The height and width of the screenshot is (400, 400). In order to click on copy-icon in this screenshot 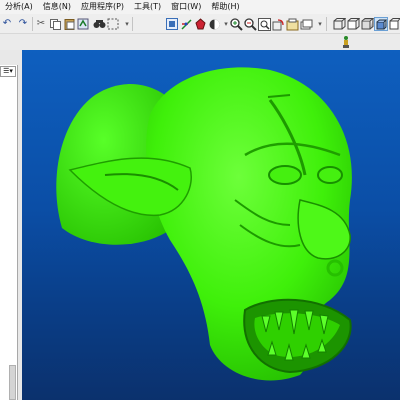, I will do `click(55, 24)`.